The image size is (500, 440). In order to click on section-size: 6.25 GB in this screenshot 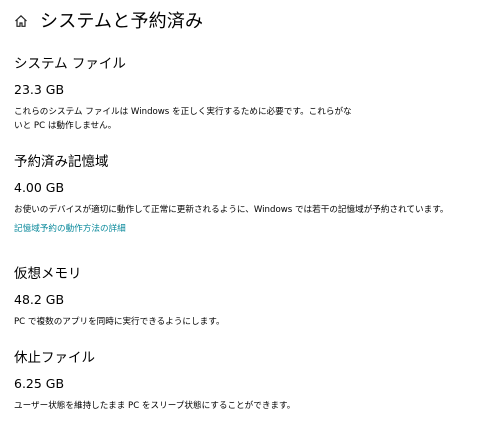, I will do `click(39, 383)`.